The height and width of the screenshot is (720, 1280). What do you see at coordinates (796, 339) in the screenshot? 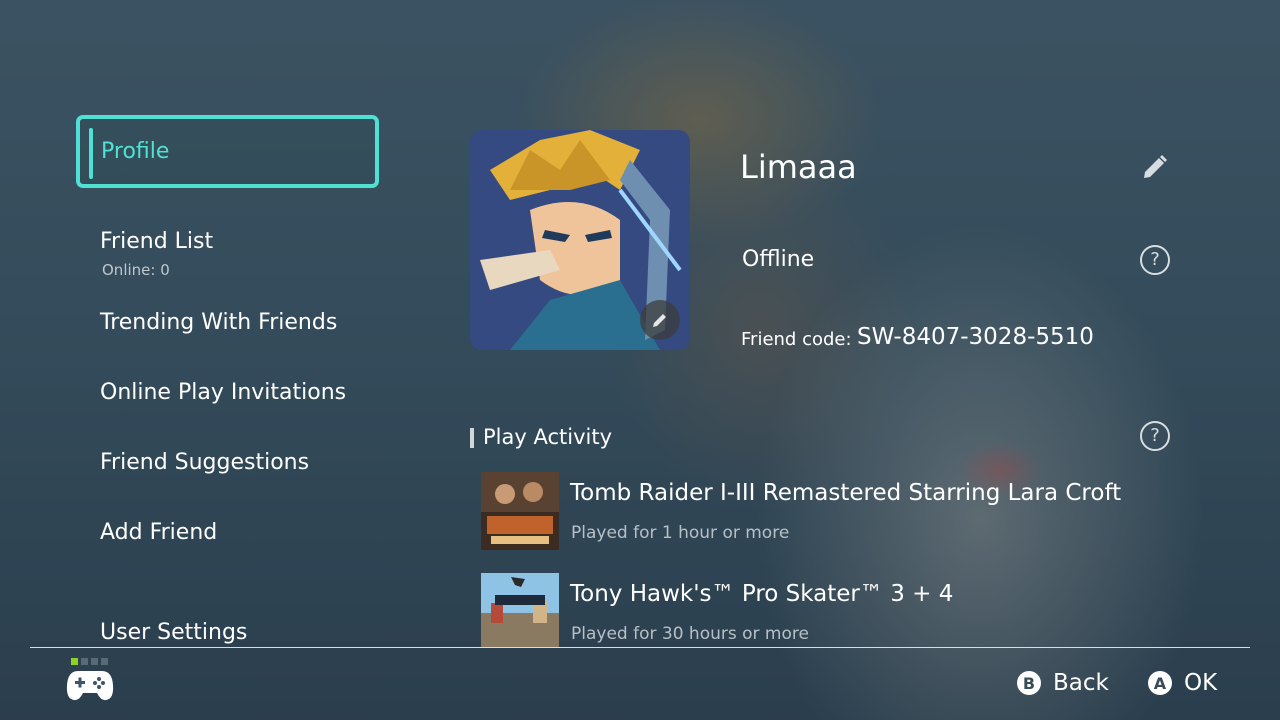
I see `friend-code-label: Friend code:` at bounding box center [796, 339].